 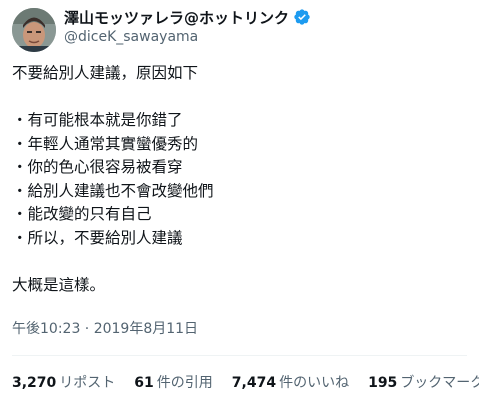 What do you see at coordinates (87, 383) in the screenshot?
I see `reposts-label: リポスト` at bounding box center [87, 383].